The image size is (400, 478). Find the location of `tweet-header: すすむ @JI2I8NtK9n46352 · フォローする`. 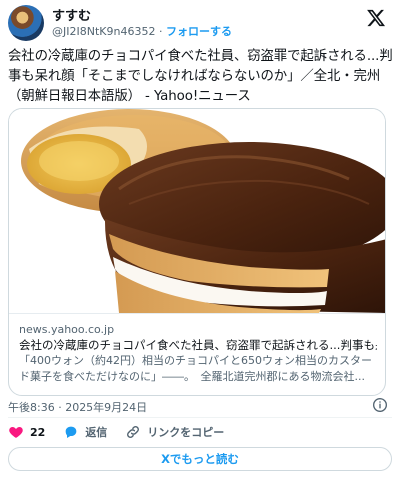

tweet-header: すすむ @JI2I8NtK9n46352 · フォローする is located at coordinates (200, 22).